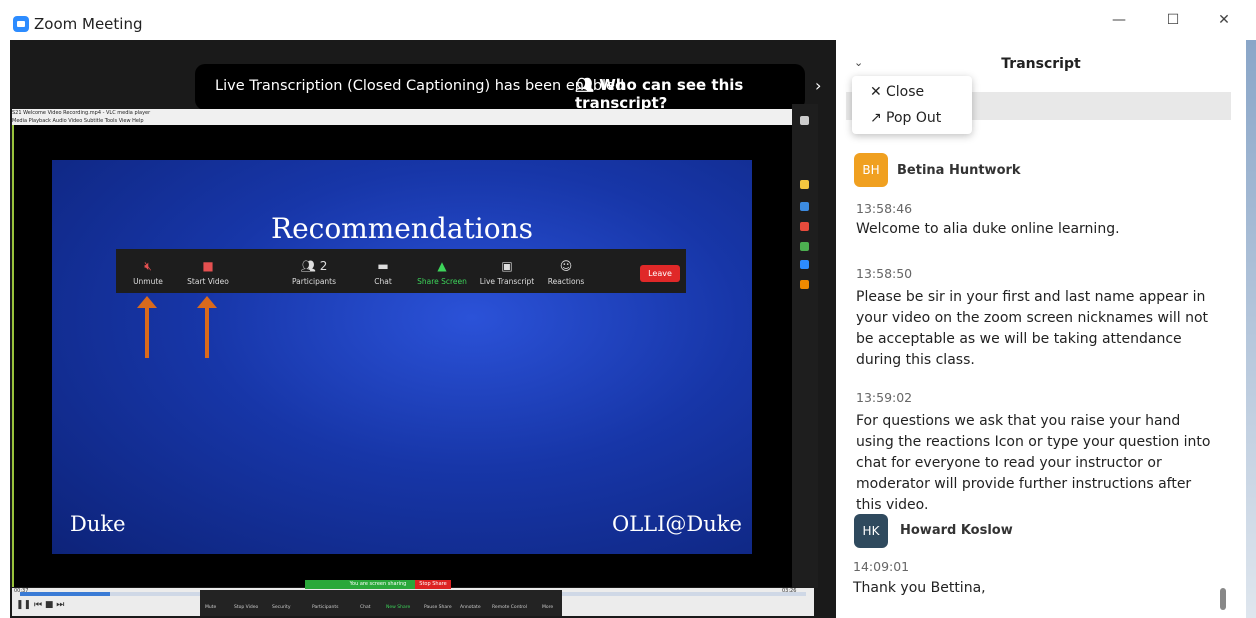  What do you see at coordinates (1041, 64) in the screenshot?
I see `transcript-title: Transcript` at bounding box center [1041, 64].